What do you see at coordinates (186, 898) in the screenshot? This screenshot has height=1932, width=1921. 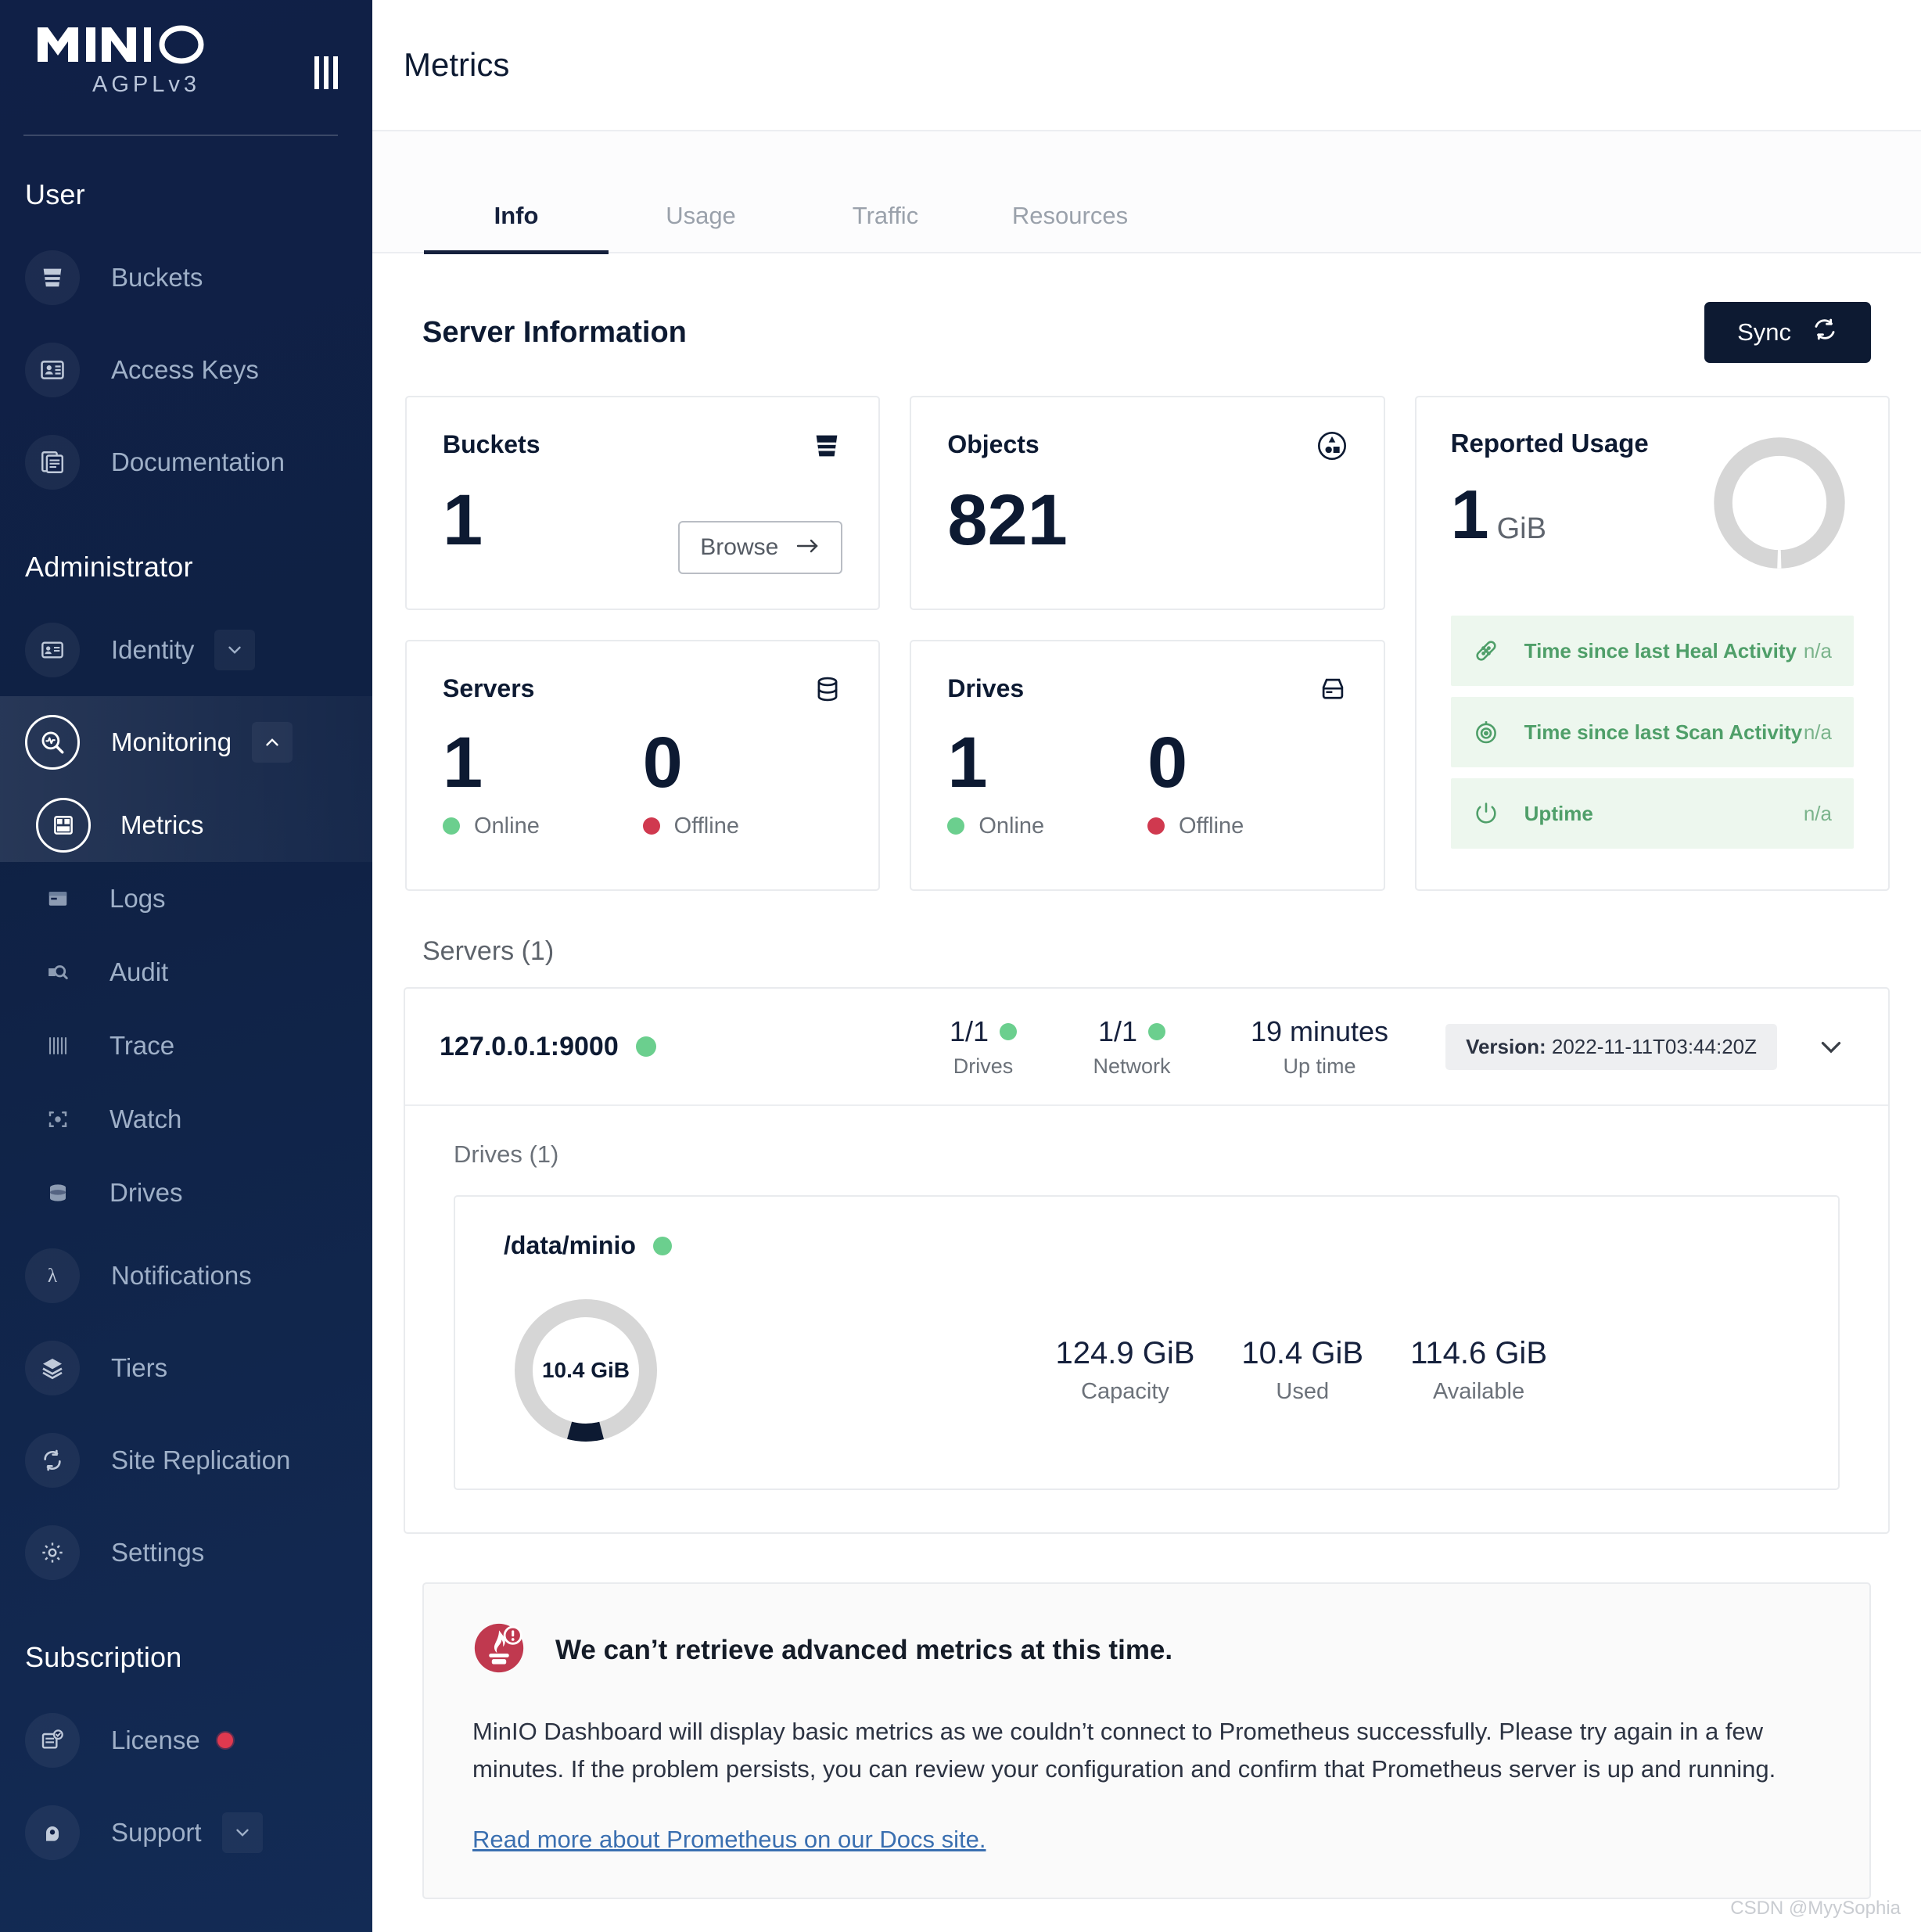 I see `sidebar-item-logs: Logs` at bounding box center [186, 898].